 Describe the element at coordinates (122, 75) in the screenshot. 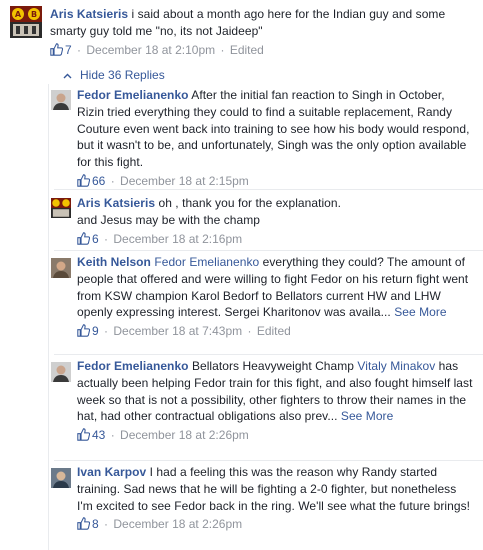

I see `hide-replies-label: Hide 36 Replies` at that location.